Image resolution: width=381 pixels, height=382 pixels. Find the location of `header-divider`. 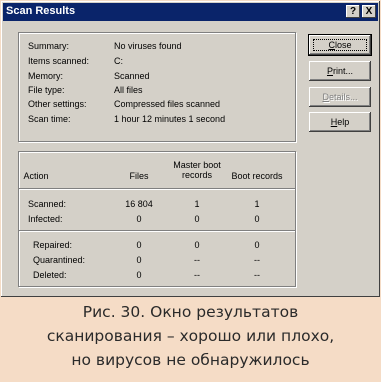

header-divider is located at coordinates (157, 189).